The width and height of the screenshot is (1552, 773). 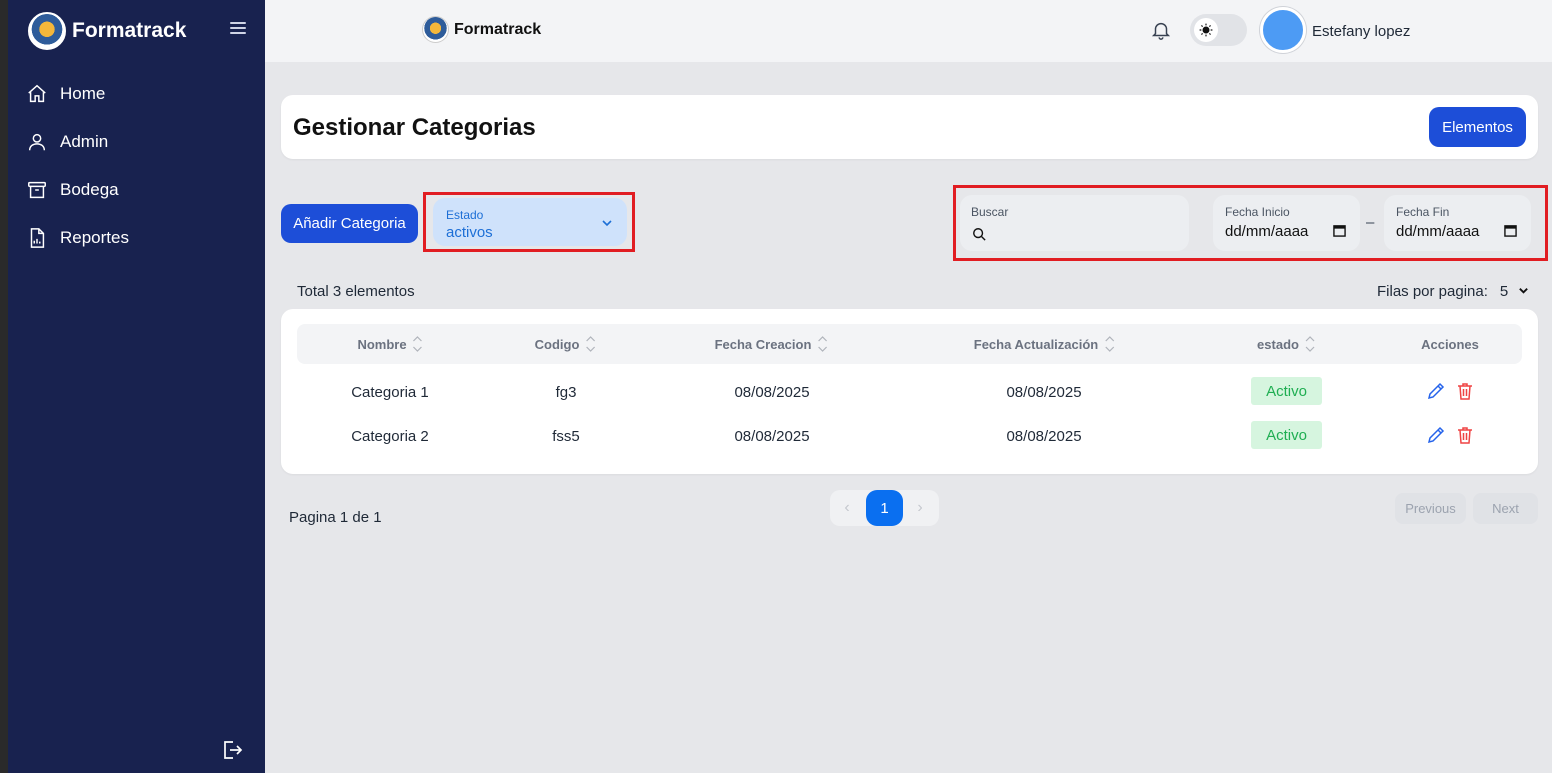 What do you see at coordinates (37, 94) in the screenshot?
I see `home-icon` at bounding box center [37, 94].